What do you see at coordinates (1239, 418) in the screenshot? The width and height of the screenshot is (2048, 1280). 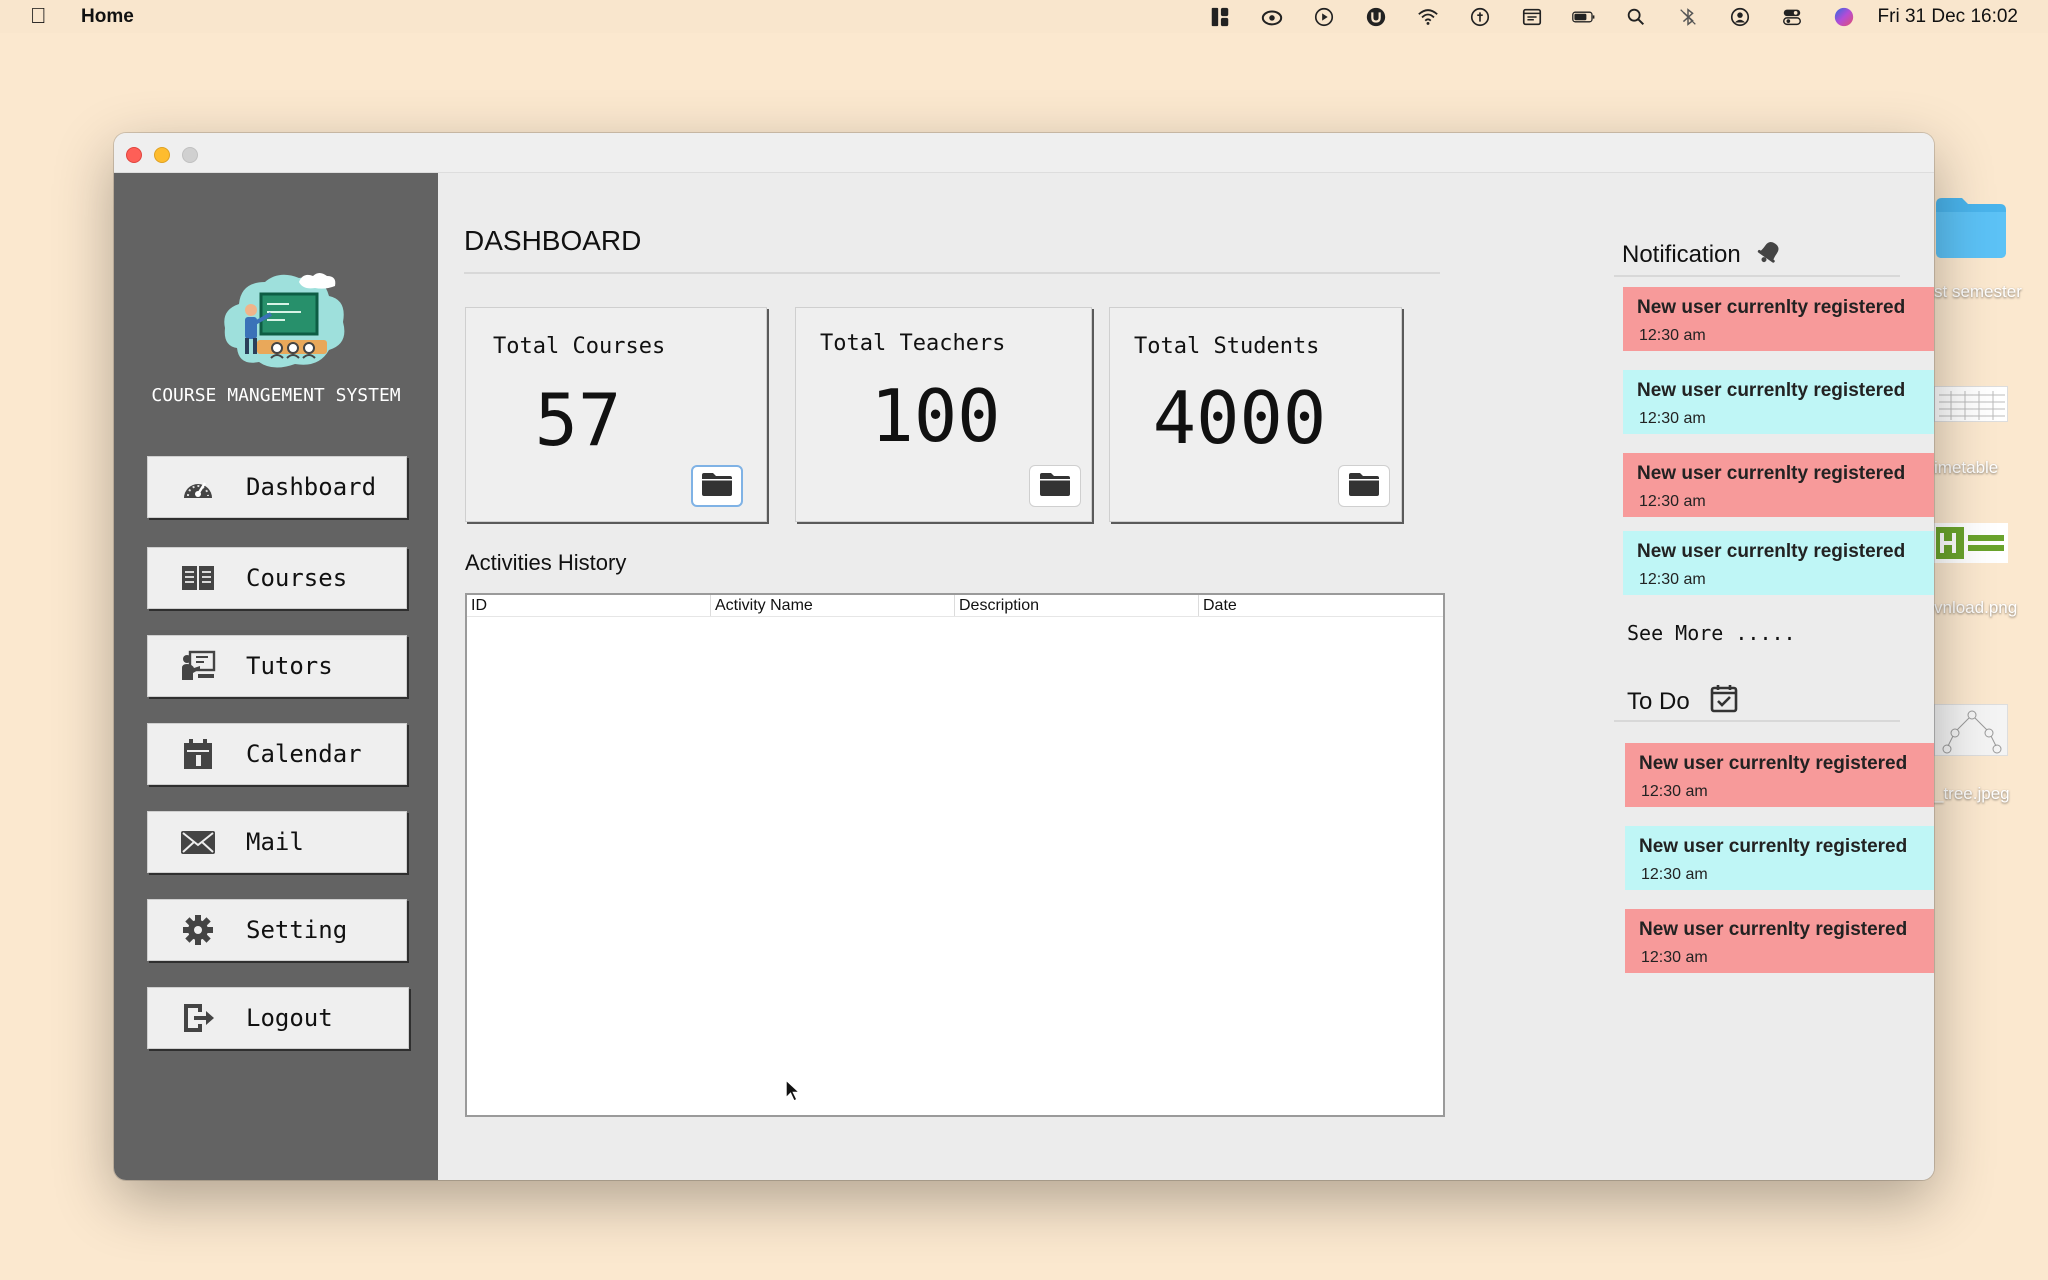 I see `card-value: 4000` at bounding box center [1239, 418].